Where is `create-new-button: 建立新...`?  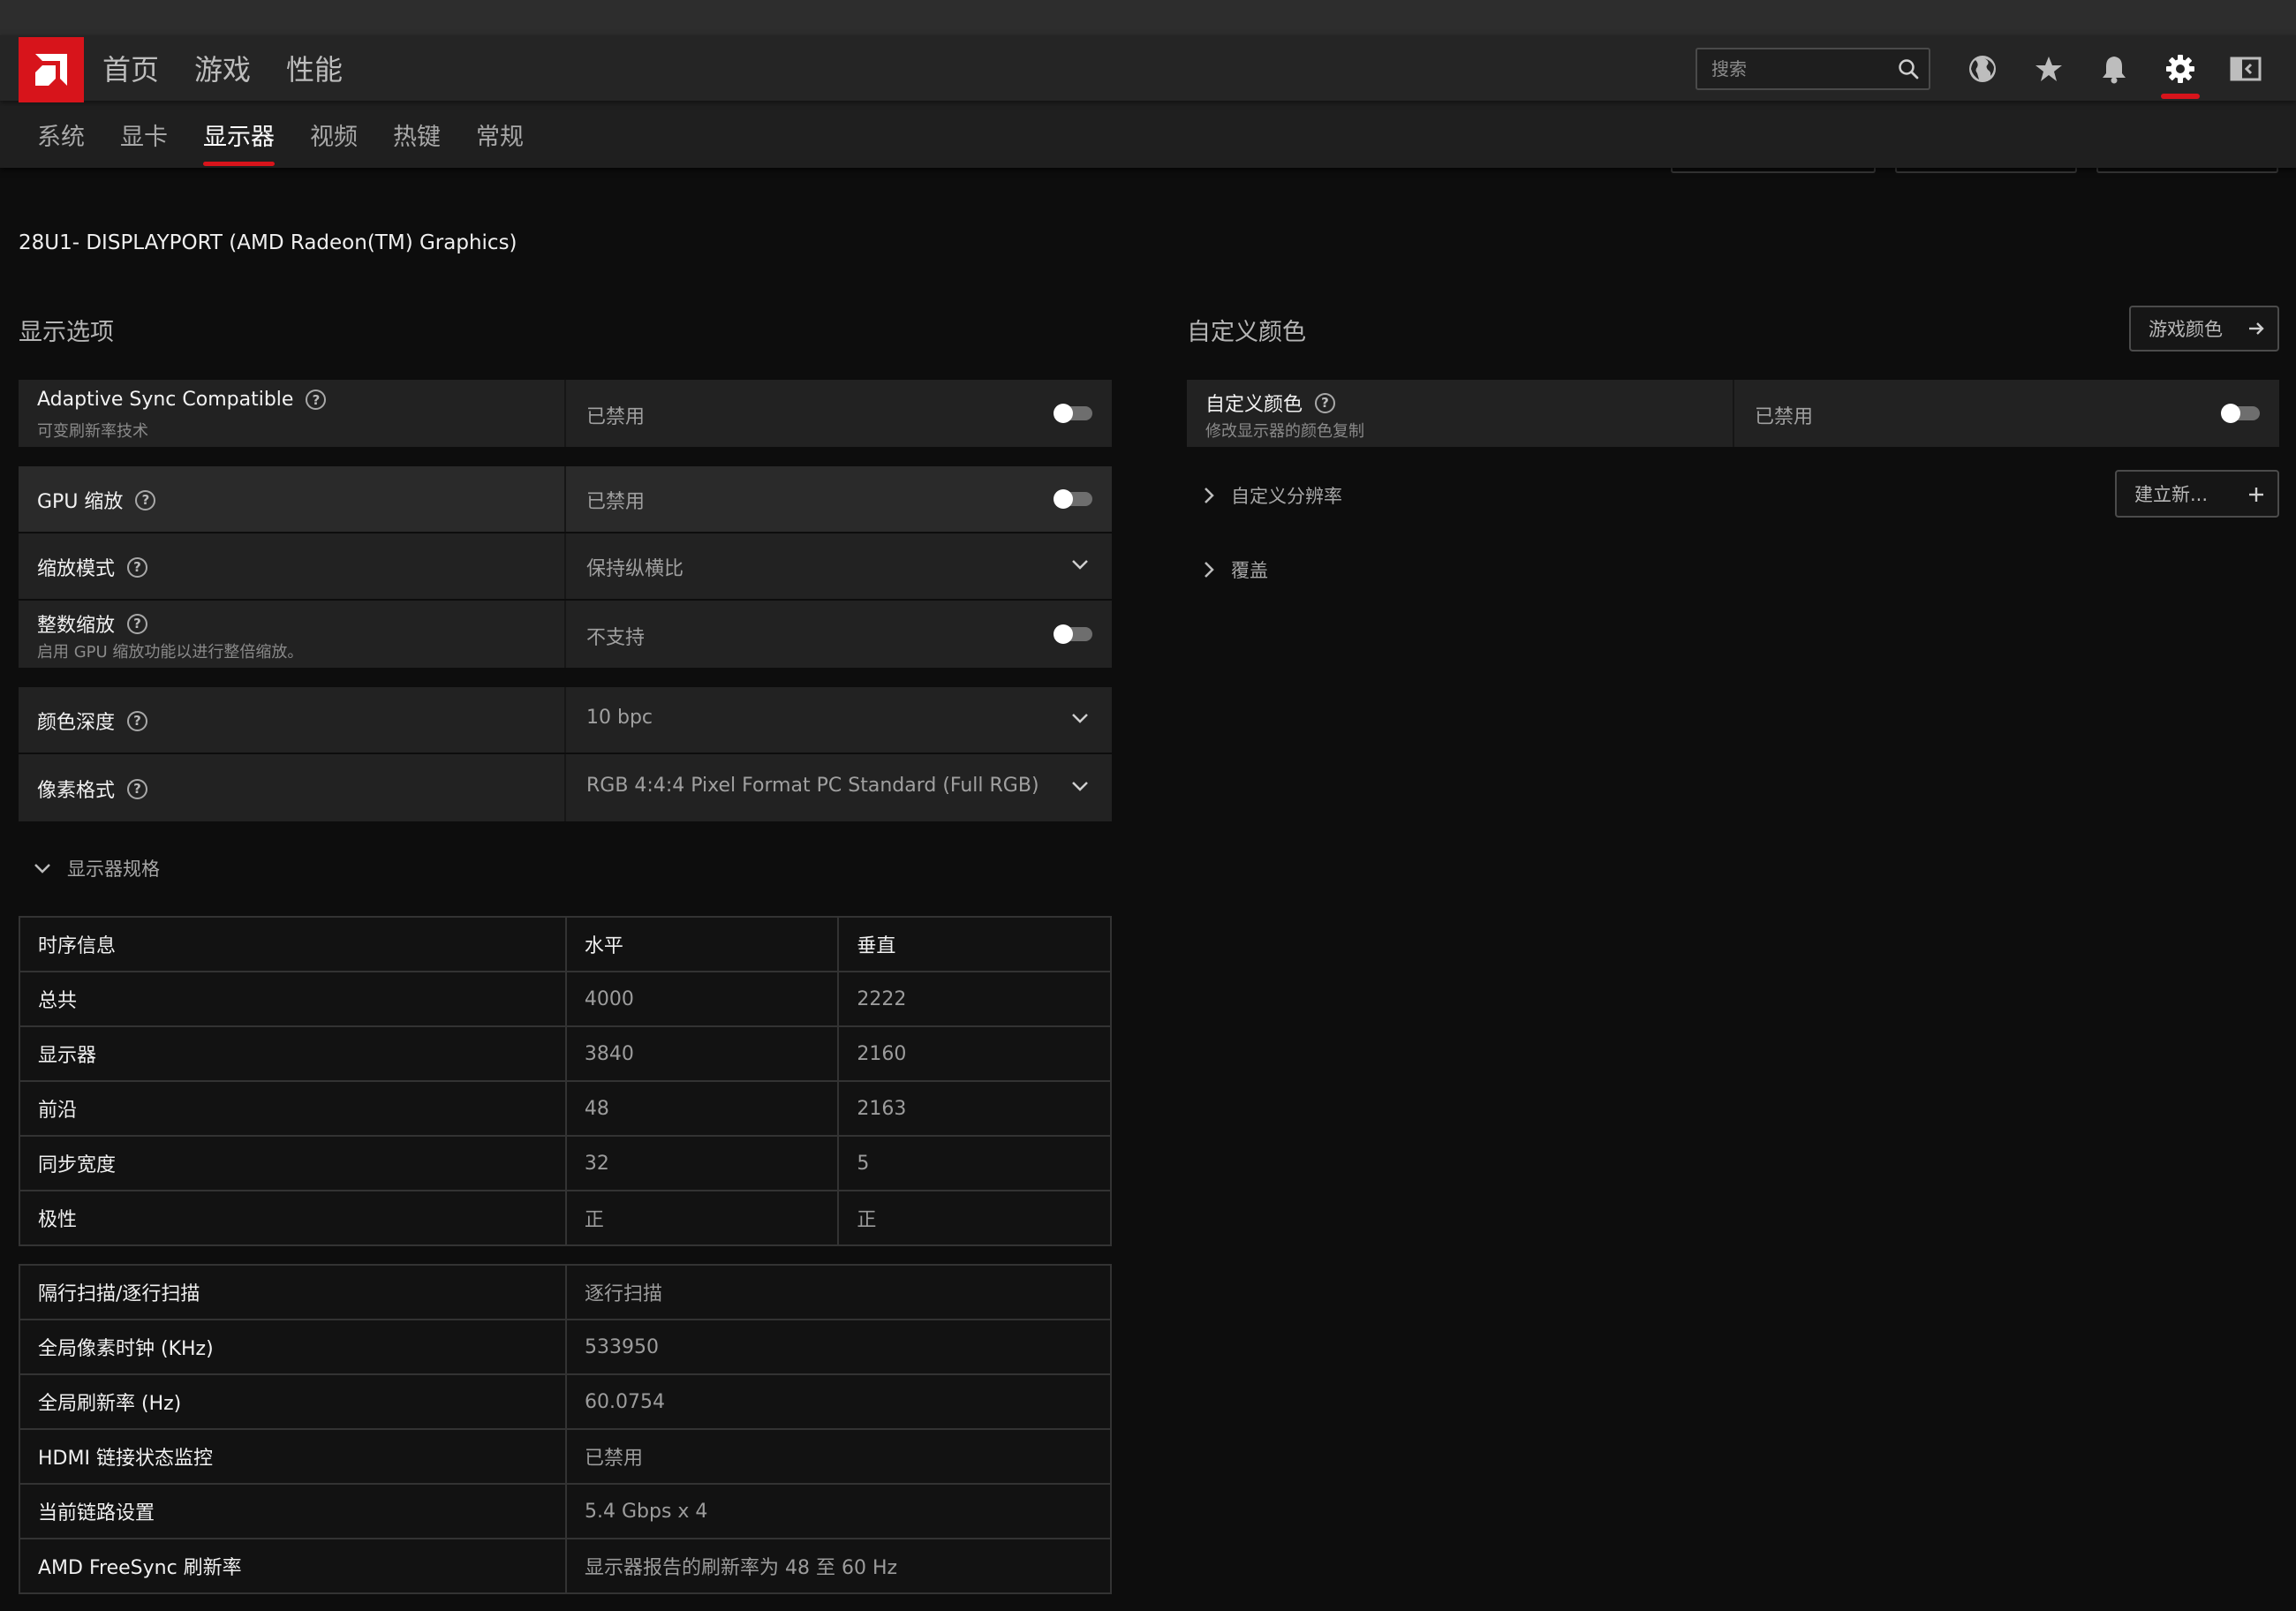 create-new-button: 建立新... is located at coordinates (2197, 494).